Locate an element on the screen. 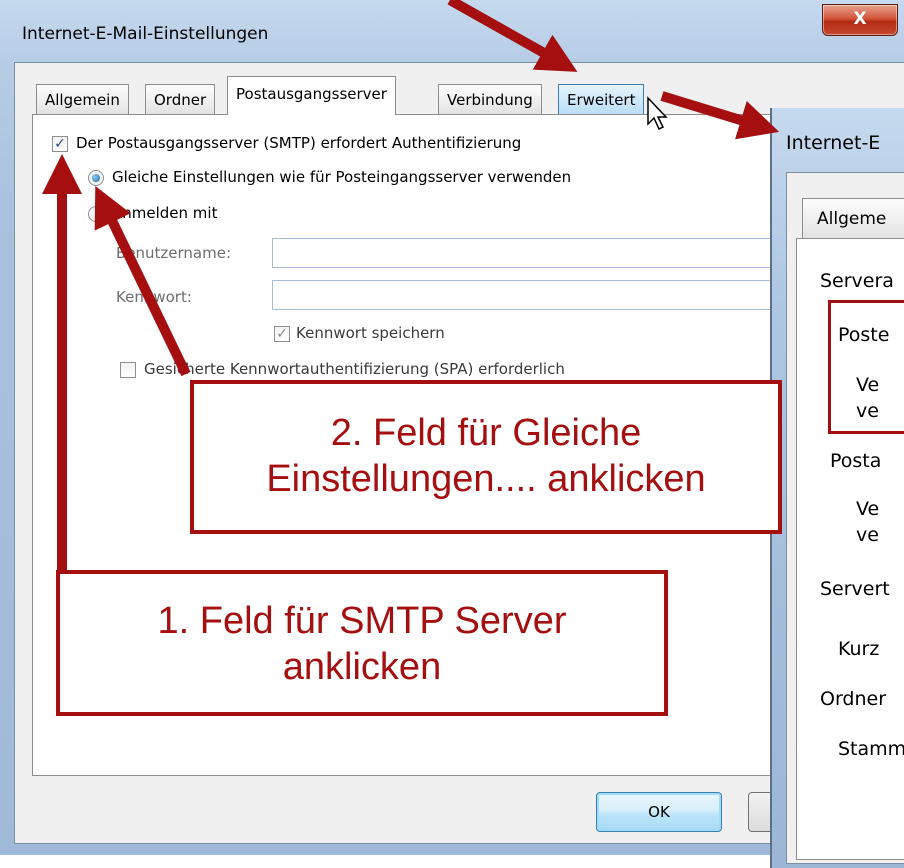 This screenshot has width=904, height=868. tab-ordner: Ordner is located at coordinates (180, 99).